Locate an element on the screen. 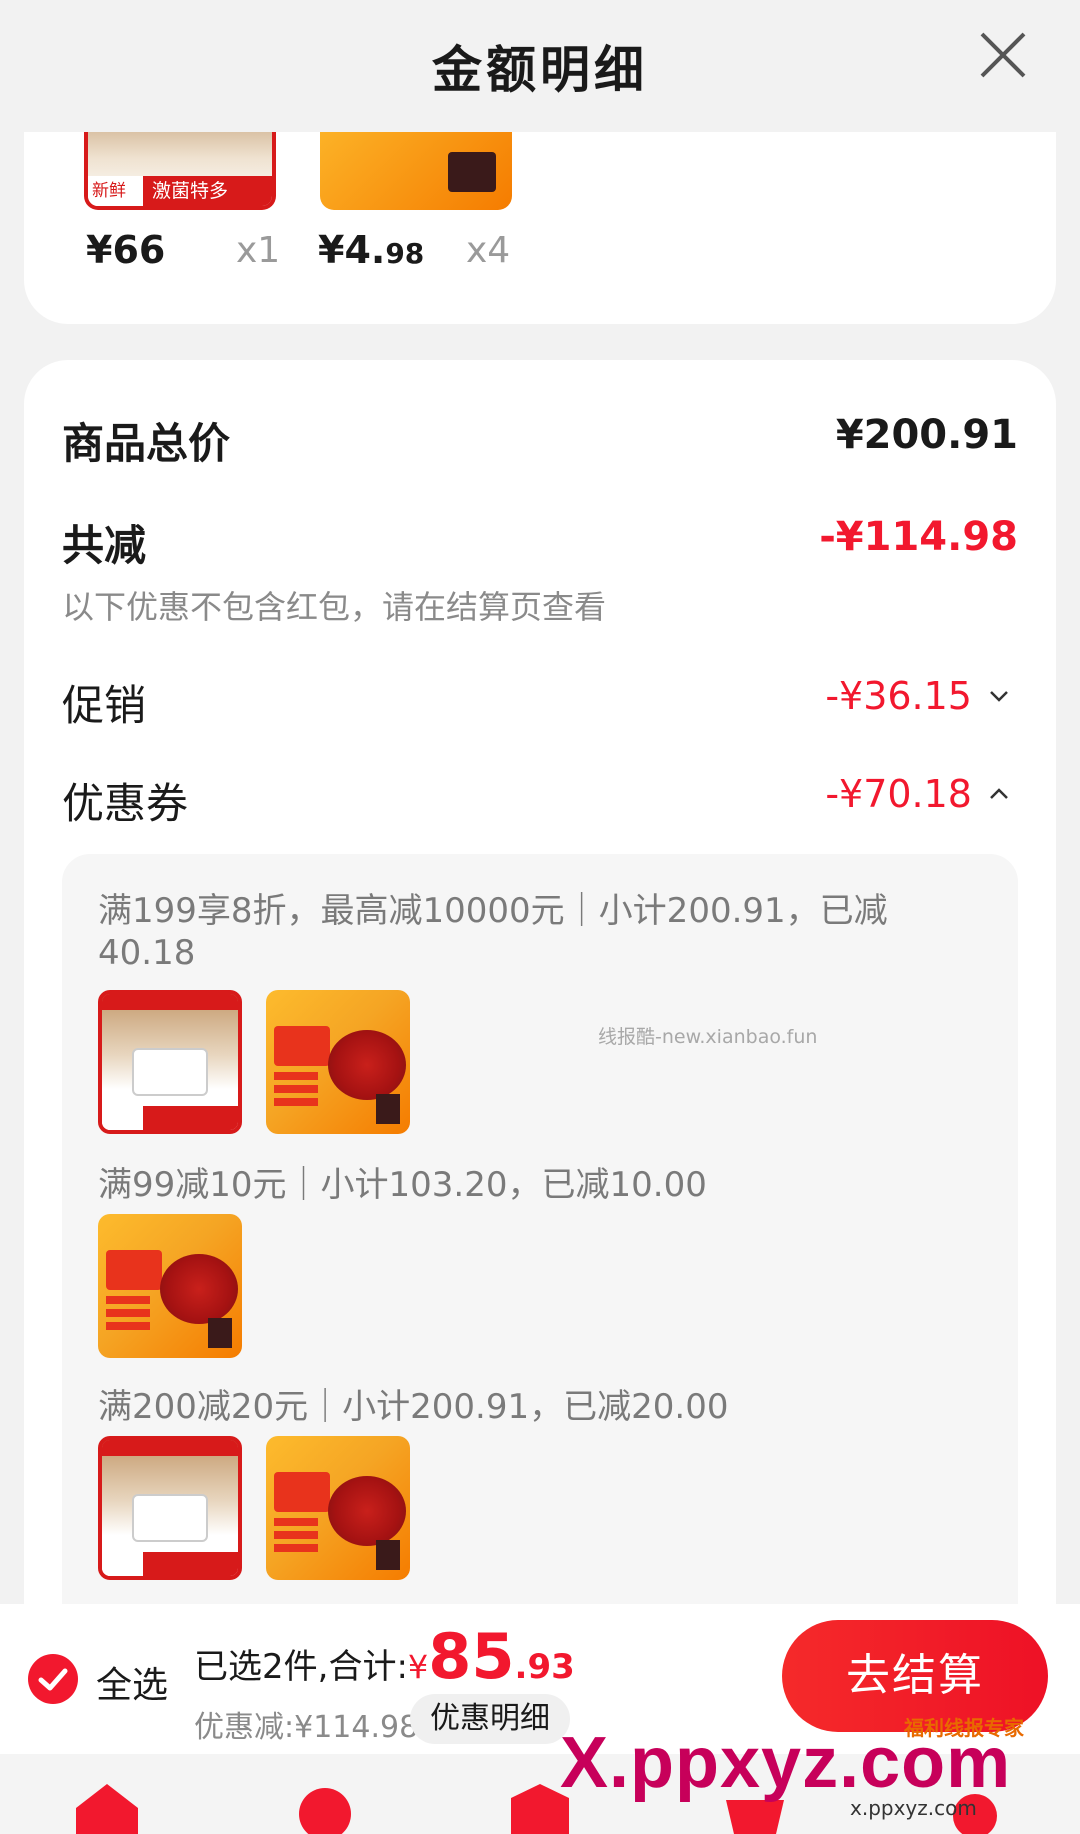 The image size is (1080, 1834). product-price: ¥4.98 is located at coordinates (371, 250).